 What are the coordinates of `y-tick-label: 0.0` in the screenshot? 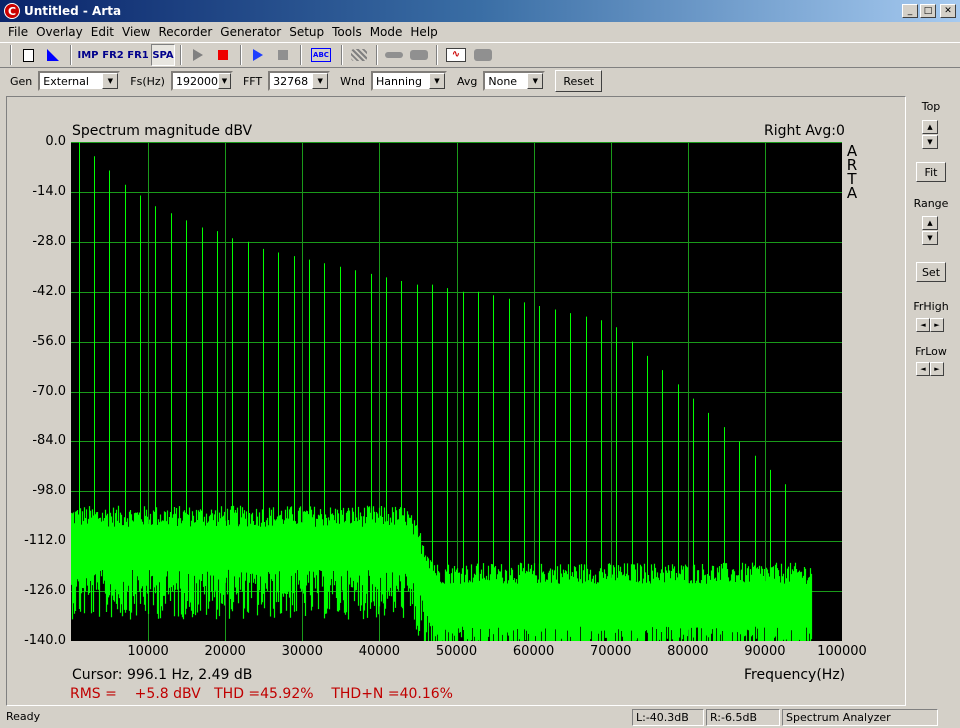 It's located at (55, 141).